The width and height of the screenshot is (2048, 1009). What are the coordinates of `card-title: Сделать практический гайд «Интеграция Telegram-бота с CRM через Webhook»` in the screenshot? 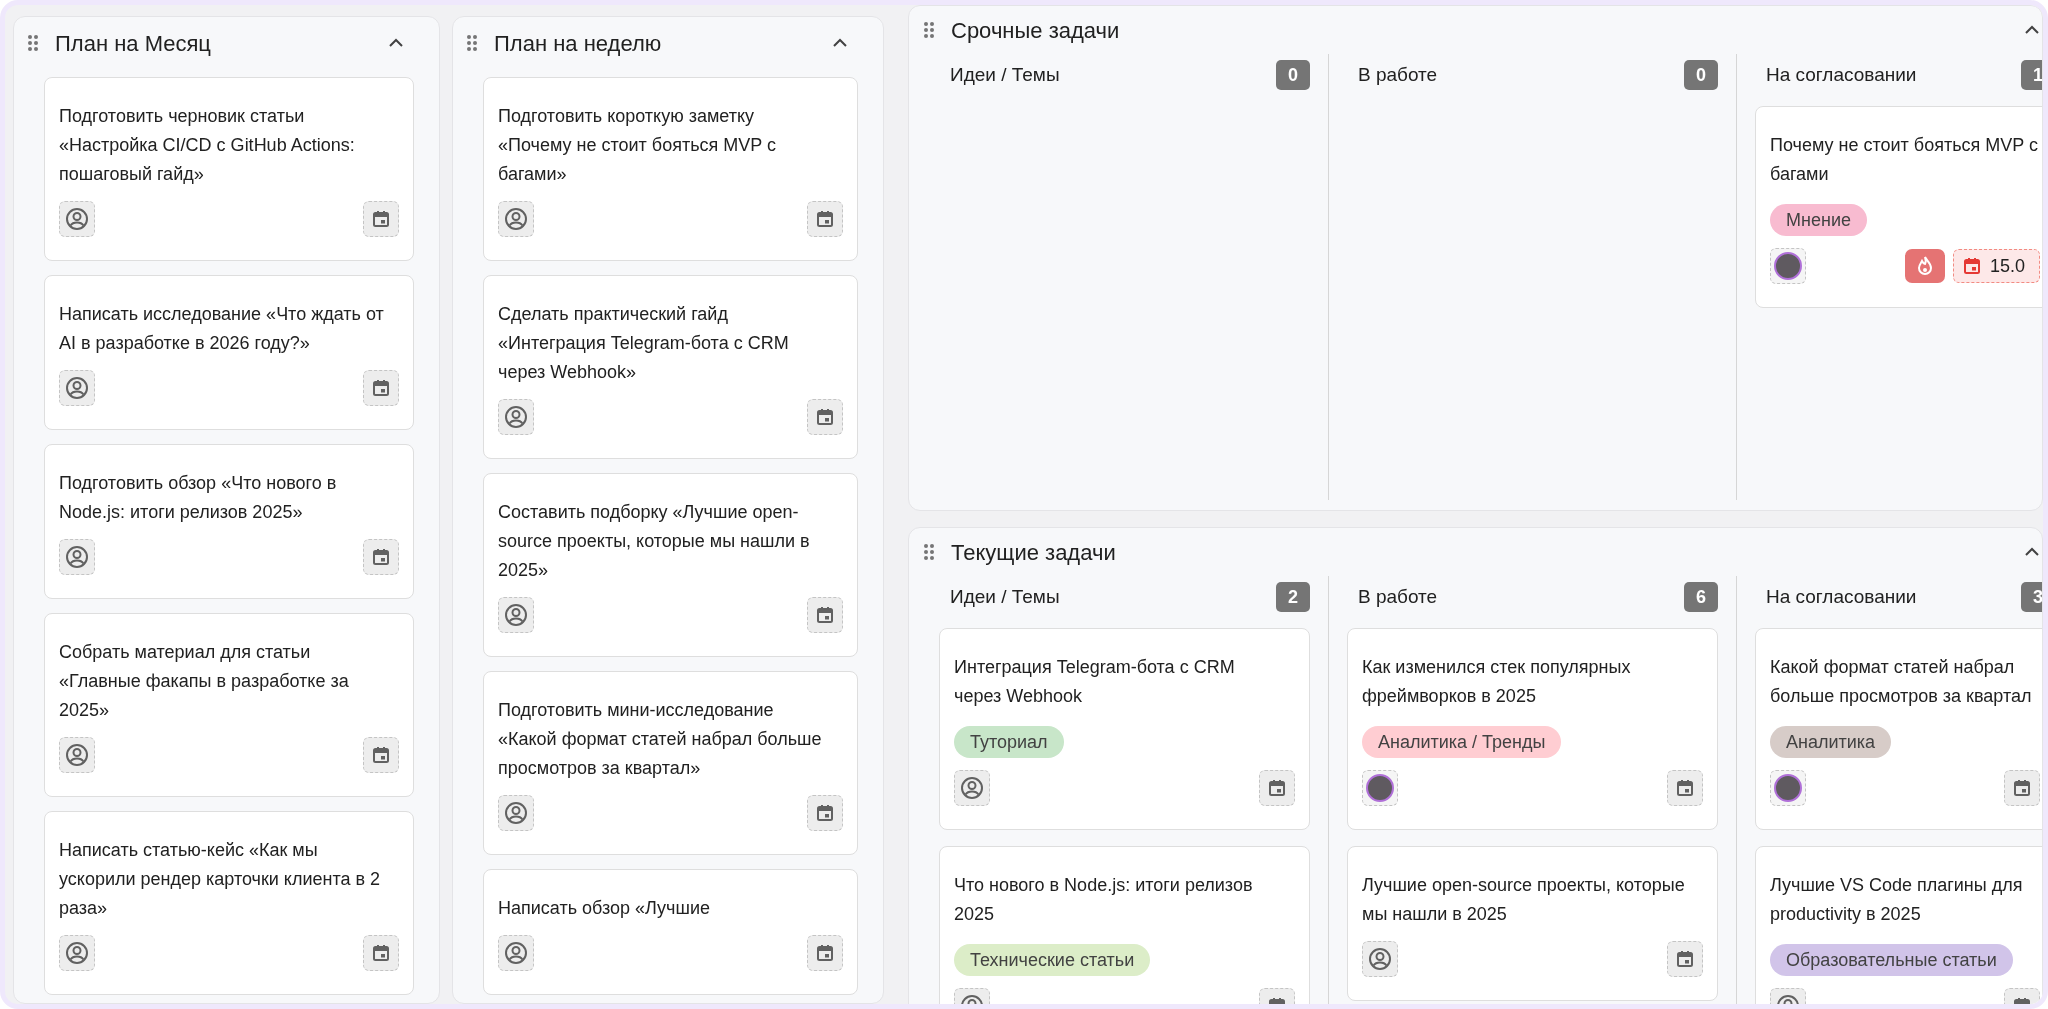 It's located at (644, 343).